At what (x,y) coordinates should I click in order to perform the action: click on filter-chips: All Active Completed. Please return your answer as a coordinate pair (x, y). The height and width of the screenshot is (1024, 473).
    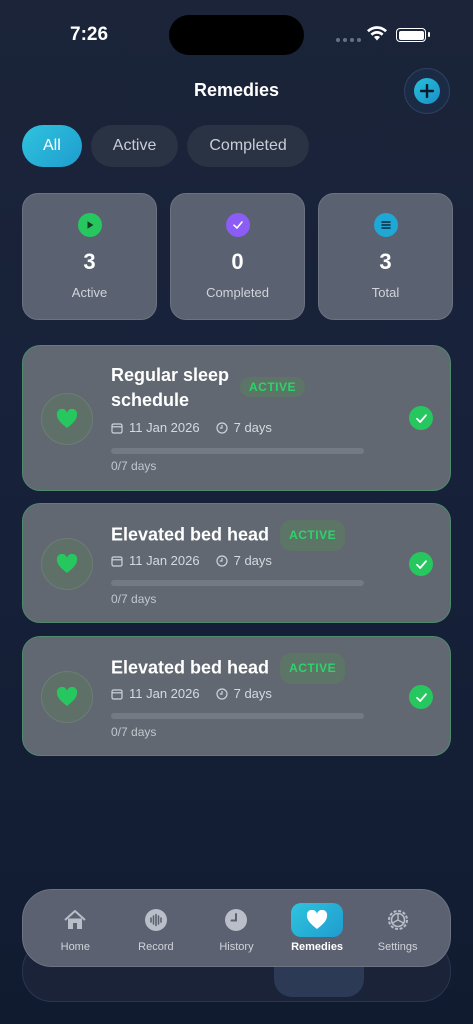
    Looking at the image, I should click on (165, 146).